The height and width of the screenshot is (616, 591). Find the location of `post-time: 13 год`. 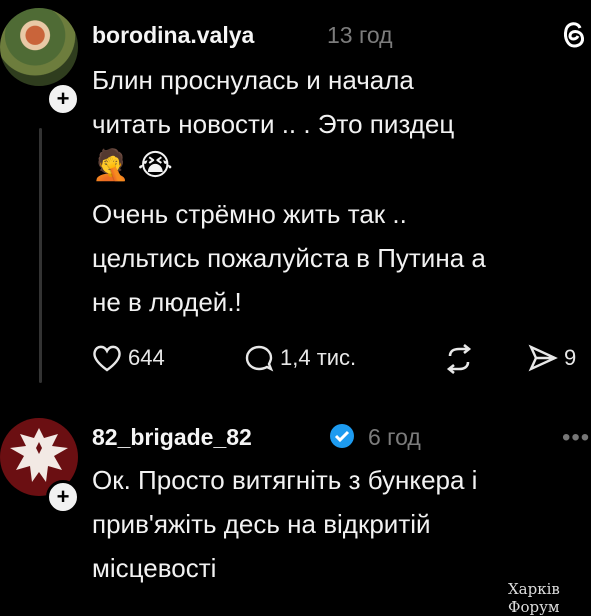

post-time: 13 год is located at coordinates (360, 35).